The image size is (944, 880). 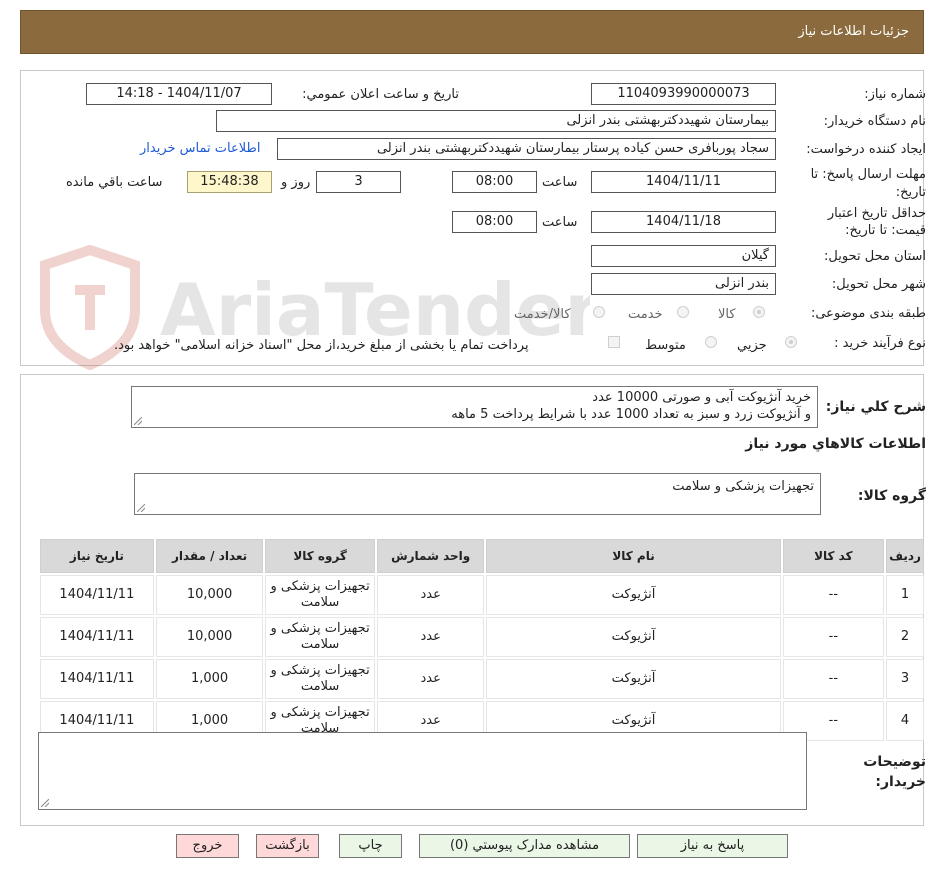 What do you see at coordinates (876, 222) in the screenshot?
I see `validity-label: حداقل تاريخ اعتبار قيمت: تا تاريخ:` at bounding box center [876, 222].